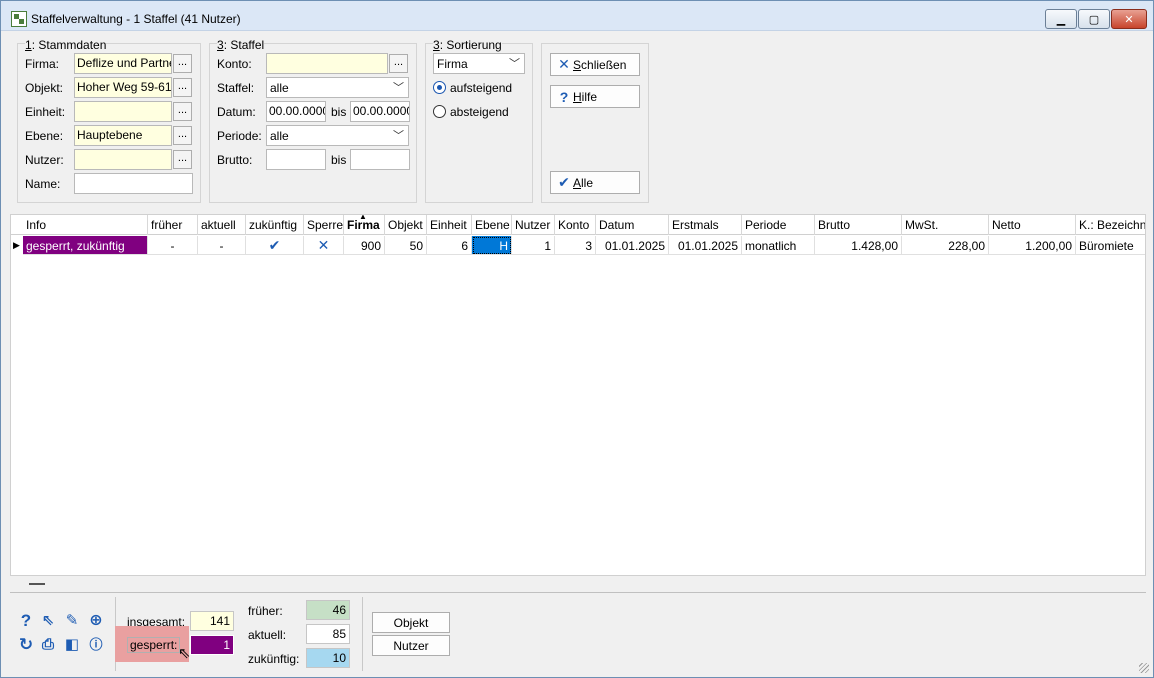 The height and width of the screenshot is (678, 1154). Describe the element at coordinates (328, 658) in the screenshot. I see `zukuenftig-count: 10` at that location.